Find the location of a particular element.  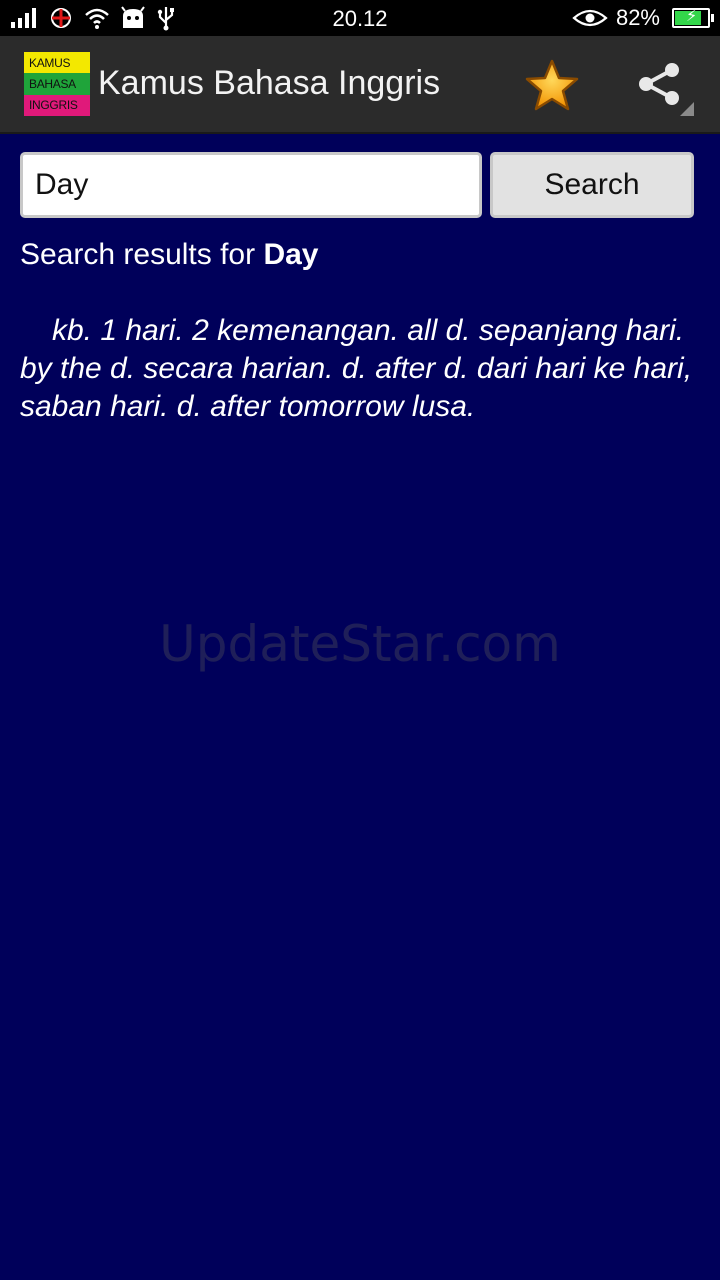

status-bar: 20.12 82% ⚡ is located at coordinates (360, 18).